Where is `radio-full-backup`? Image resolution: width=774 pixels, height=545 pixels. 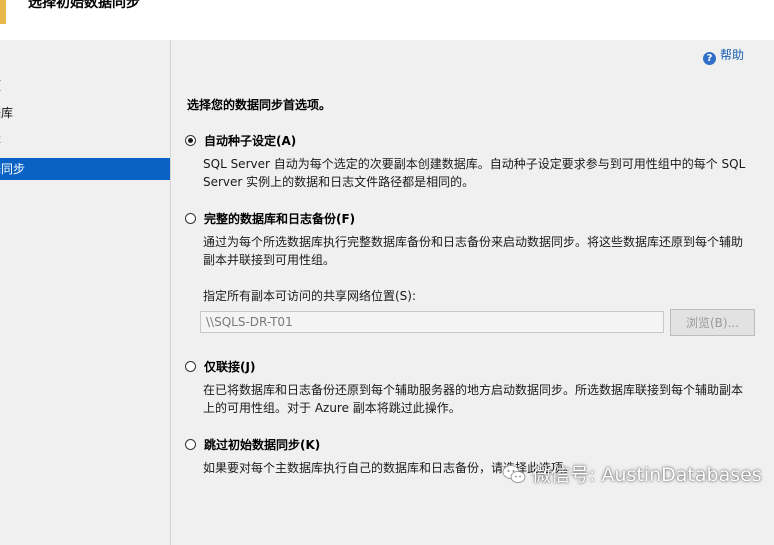
radio-full-backup is located at coordinates (190, 218).